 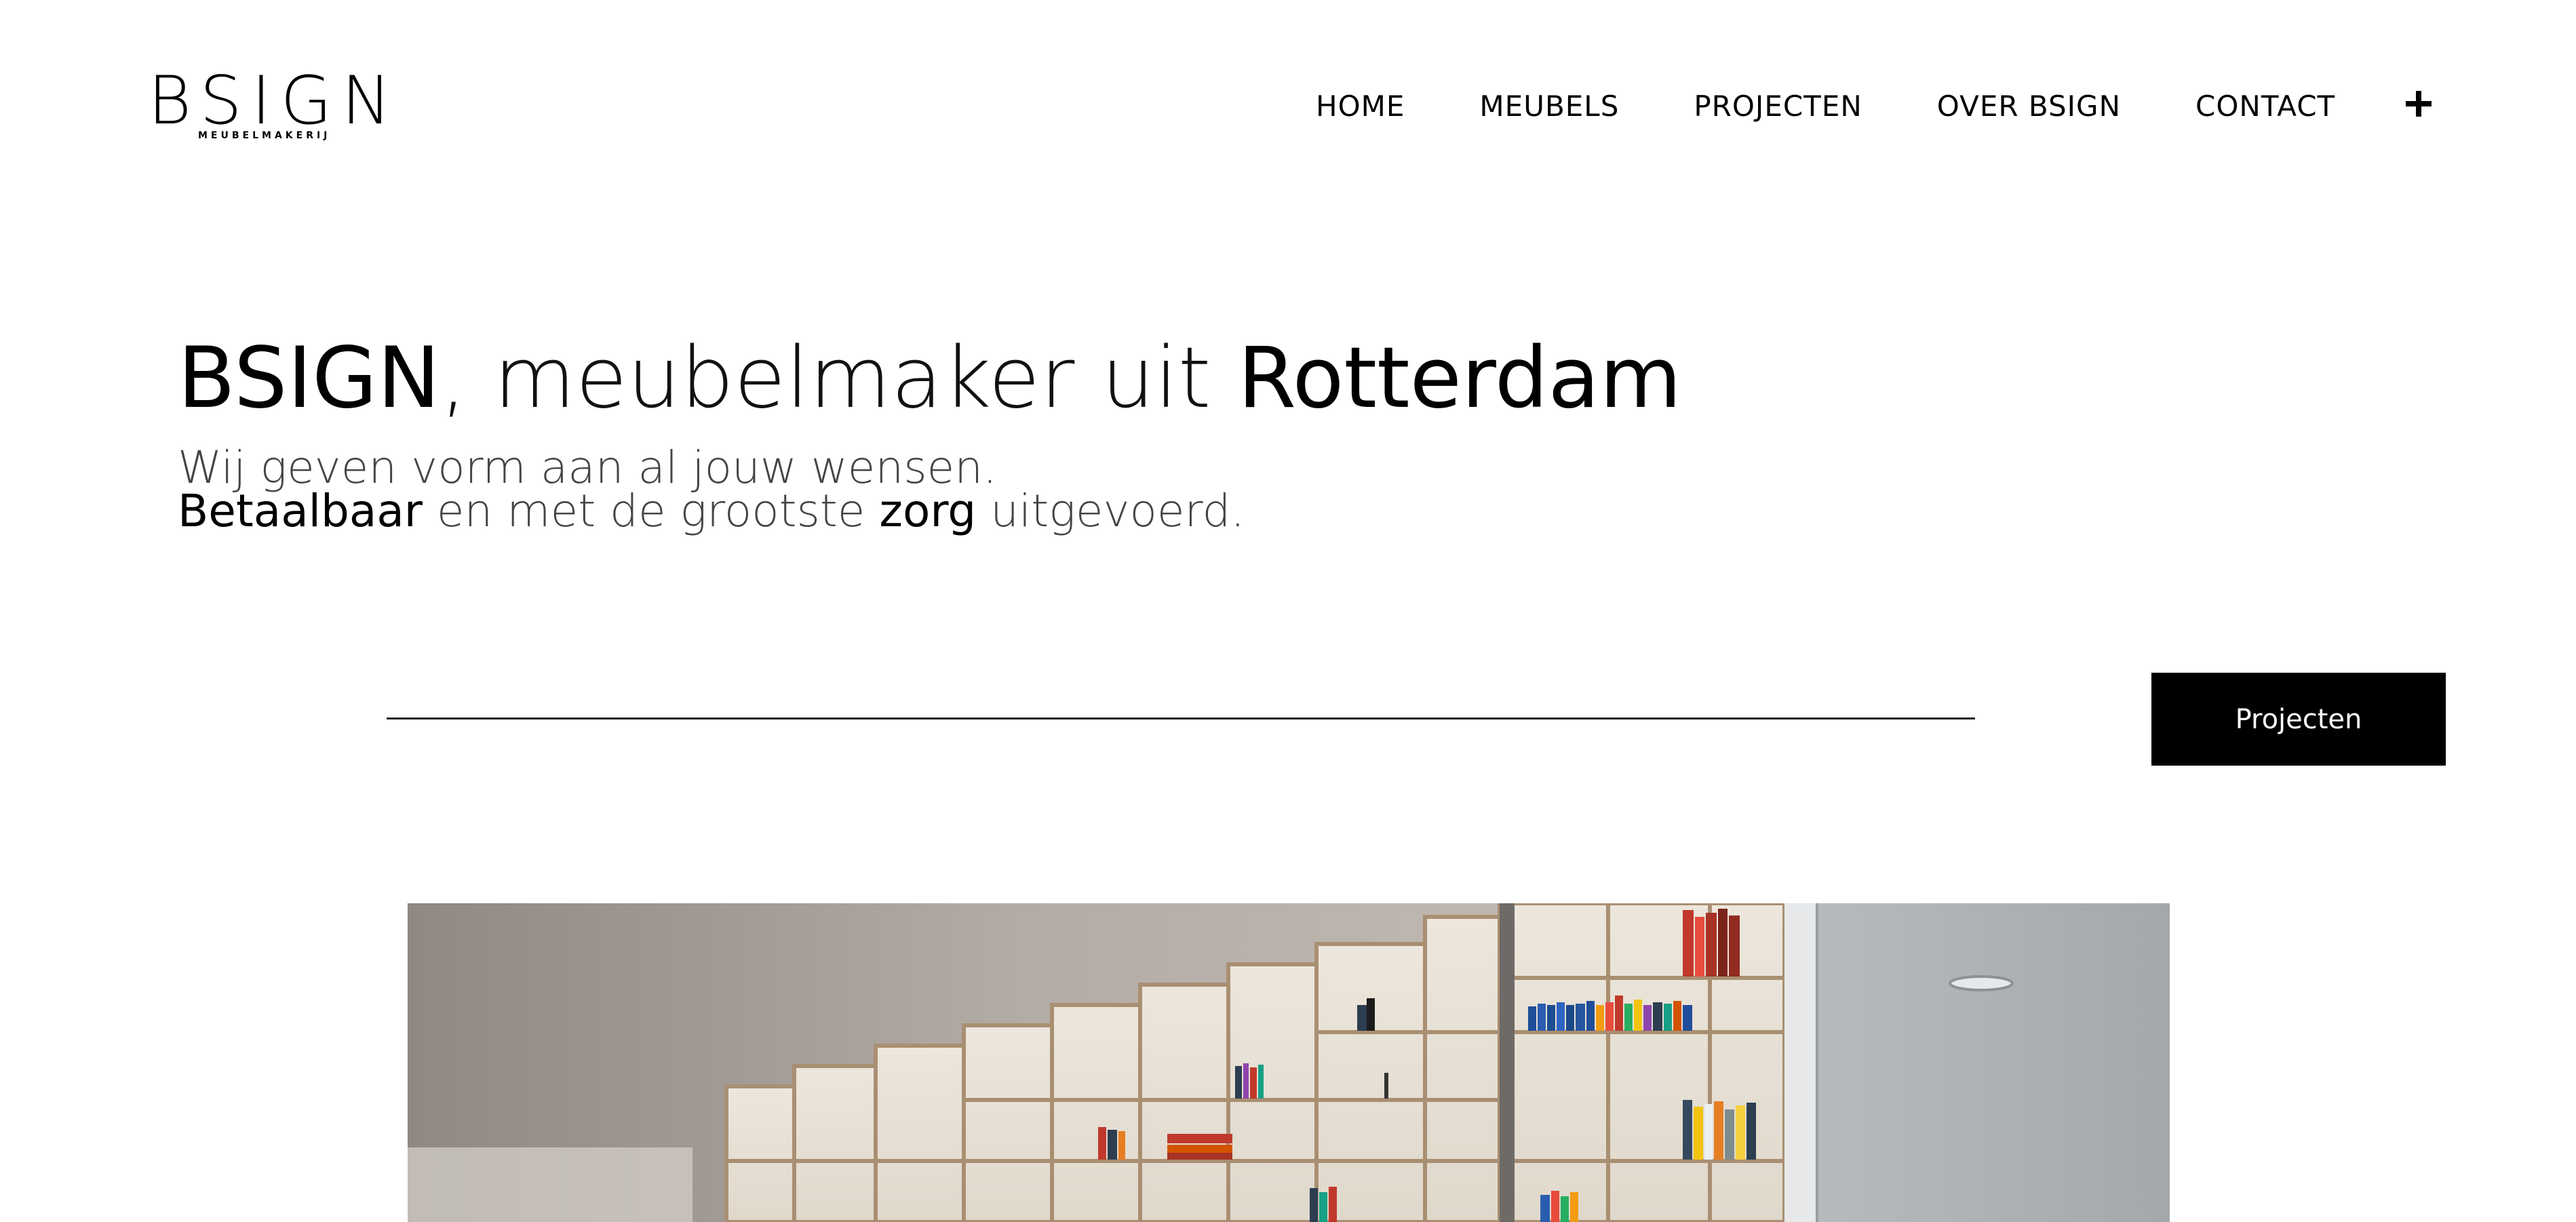 What do you see at coordinates (2265, 106) in the screenshot?
I see `nav-item-contact: CONTACT` at bounding box center [2265, 106].